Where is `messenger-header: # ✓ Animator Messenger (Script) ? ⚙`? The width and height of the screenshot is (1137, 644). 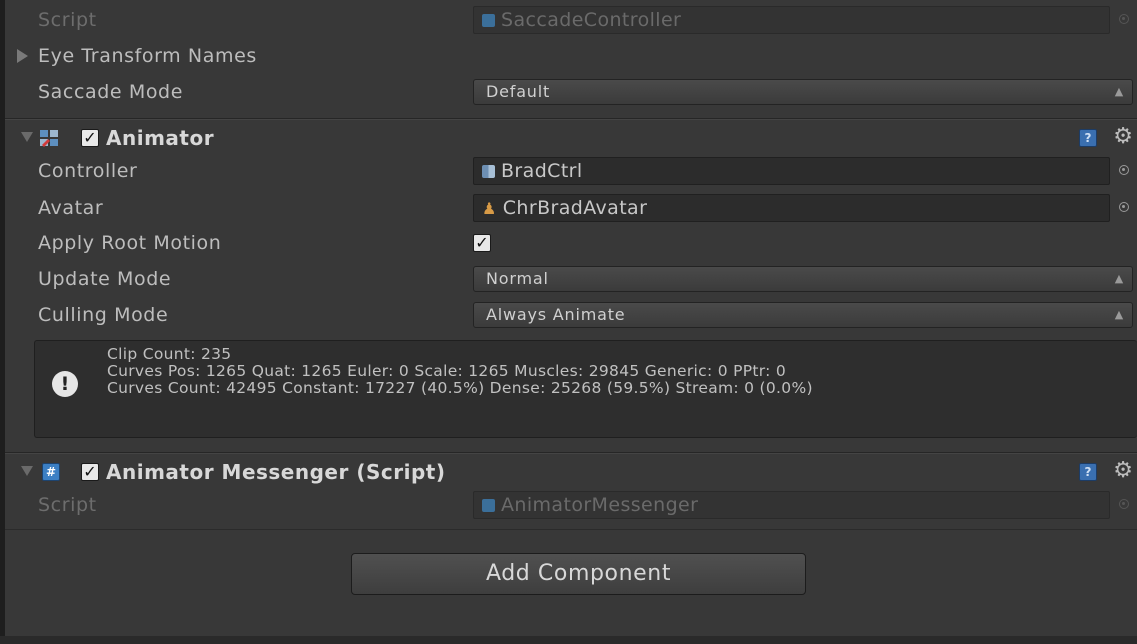
messenger-header: # ✓ Animator Messenger (Script) ? ⚙ is located at coordinates (571, 471).